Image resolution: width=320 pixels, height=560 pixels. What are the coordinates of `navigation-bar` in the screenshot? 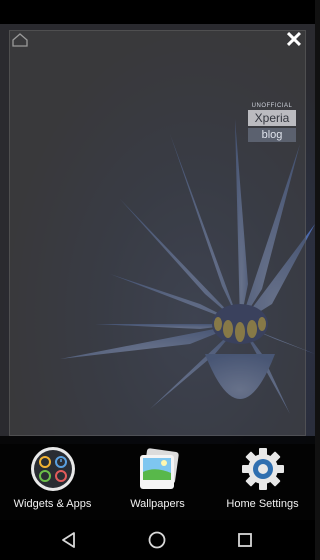 It's located at (157, 540).